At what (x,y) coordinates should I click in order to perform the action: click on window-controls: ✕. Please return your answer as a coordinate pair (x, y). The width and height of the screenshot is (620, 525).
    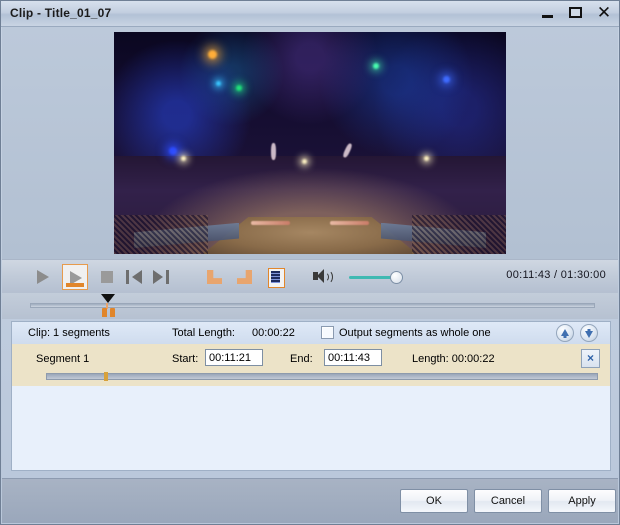
    Looking at the image, I should click on (576, 13).